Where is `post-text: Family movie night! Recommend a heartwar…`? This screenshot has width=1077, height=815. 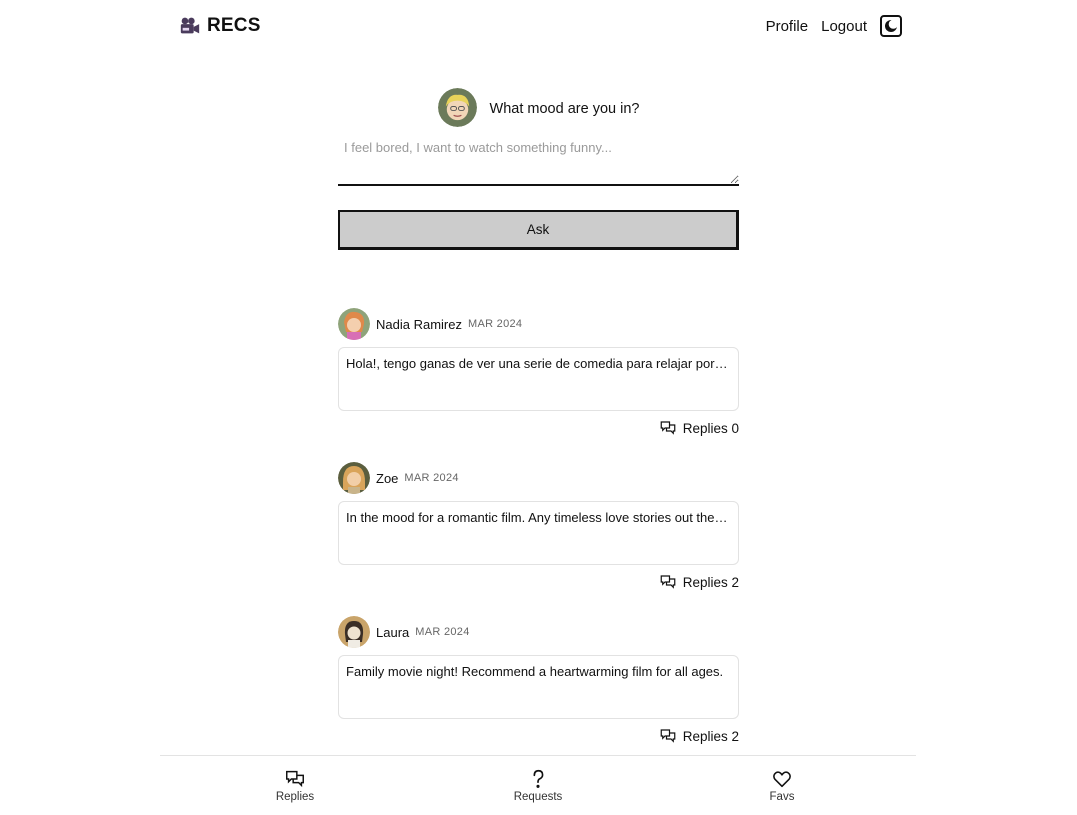
post-text: Family movie night! Recommend a heartwar… is located at coordinates (538, 687).